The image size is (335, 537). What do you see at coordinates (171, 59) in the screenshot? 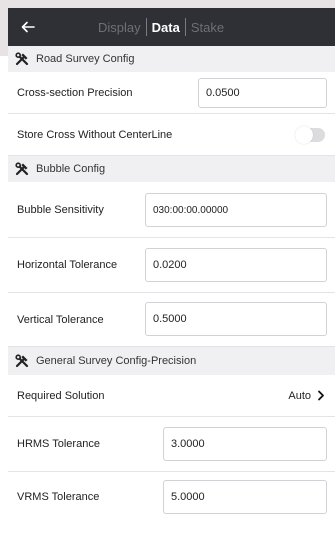
I see `section-road-survey-config: Road Survey Config` at bounding box center [171, 59].